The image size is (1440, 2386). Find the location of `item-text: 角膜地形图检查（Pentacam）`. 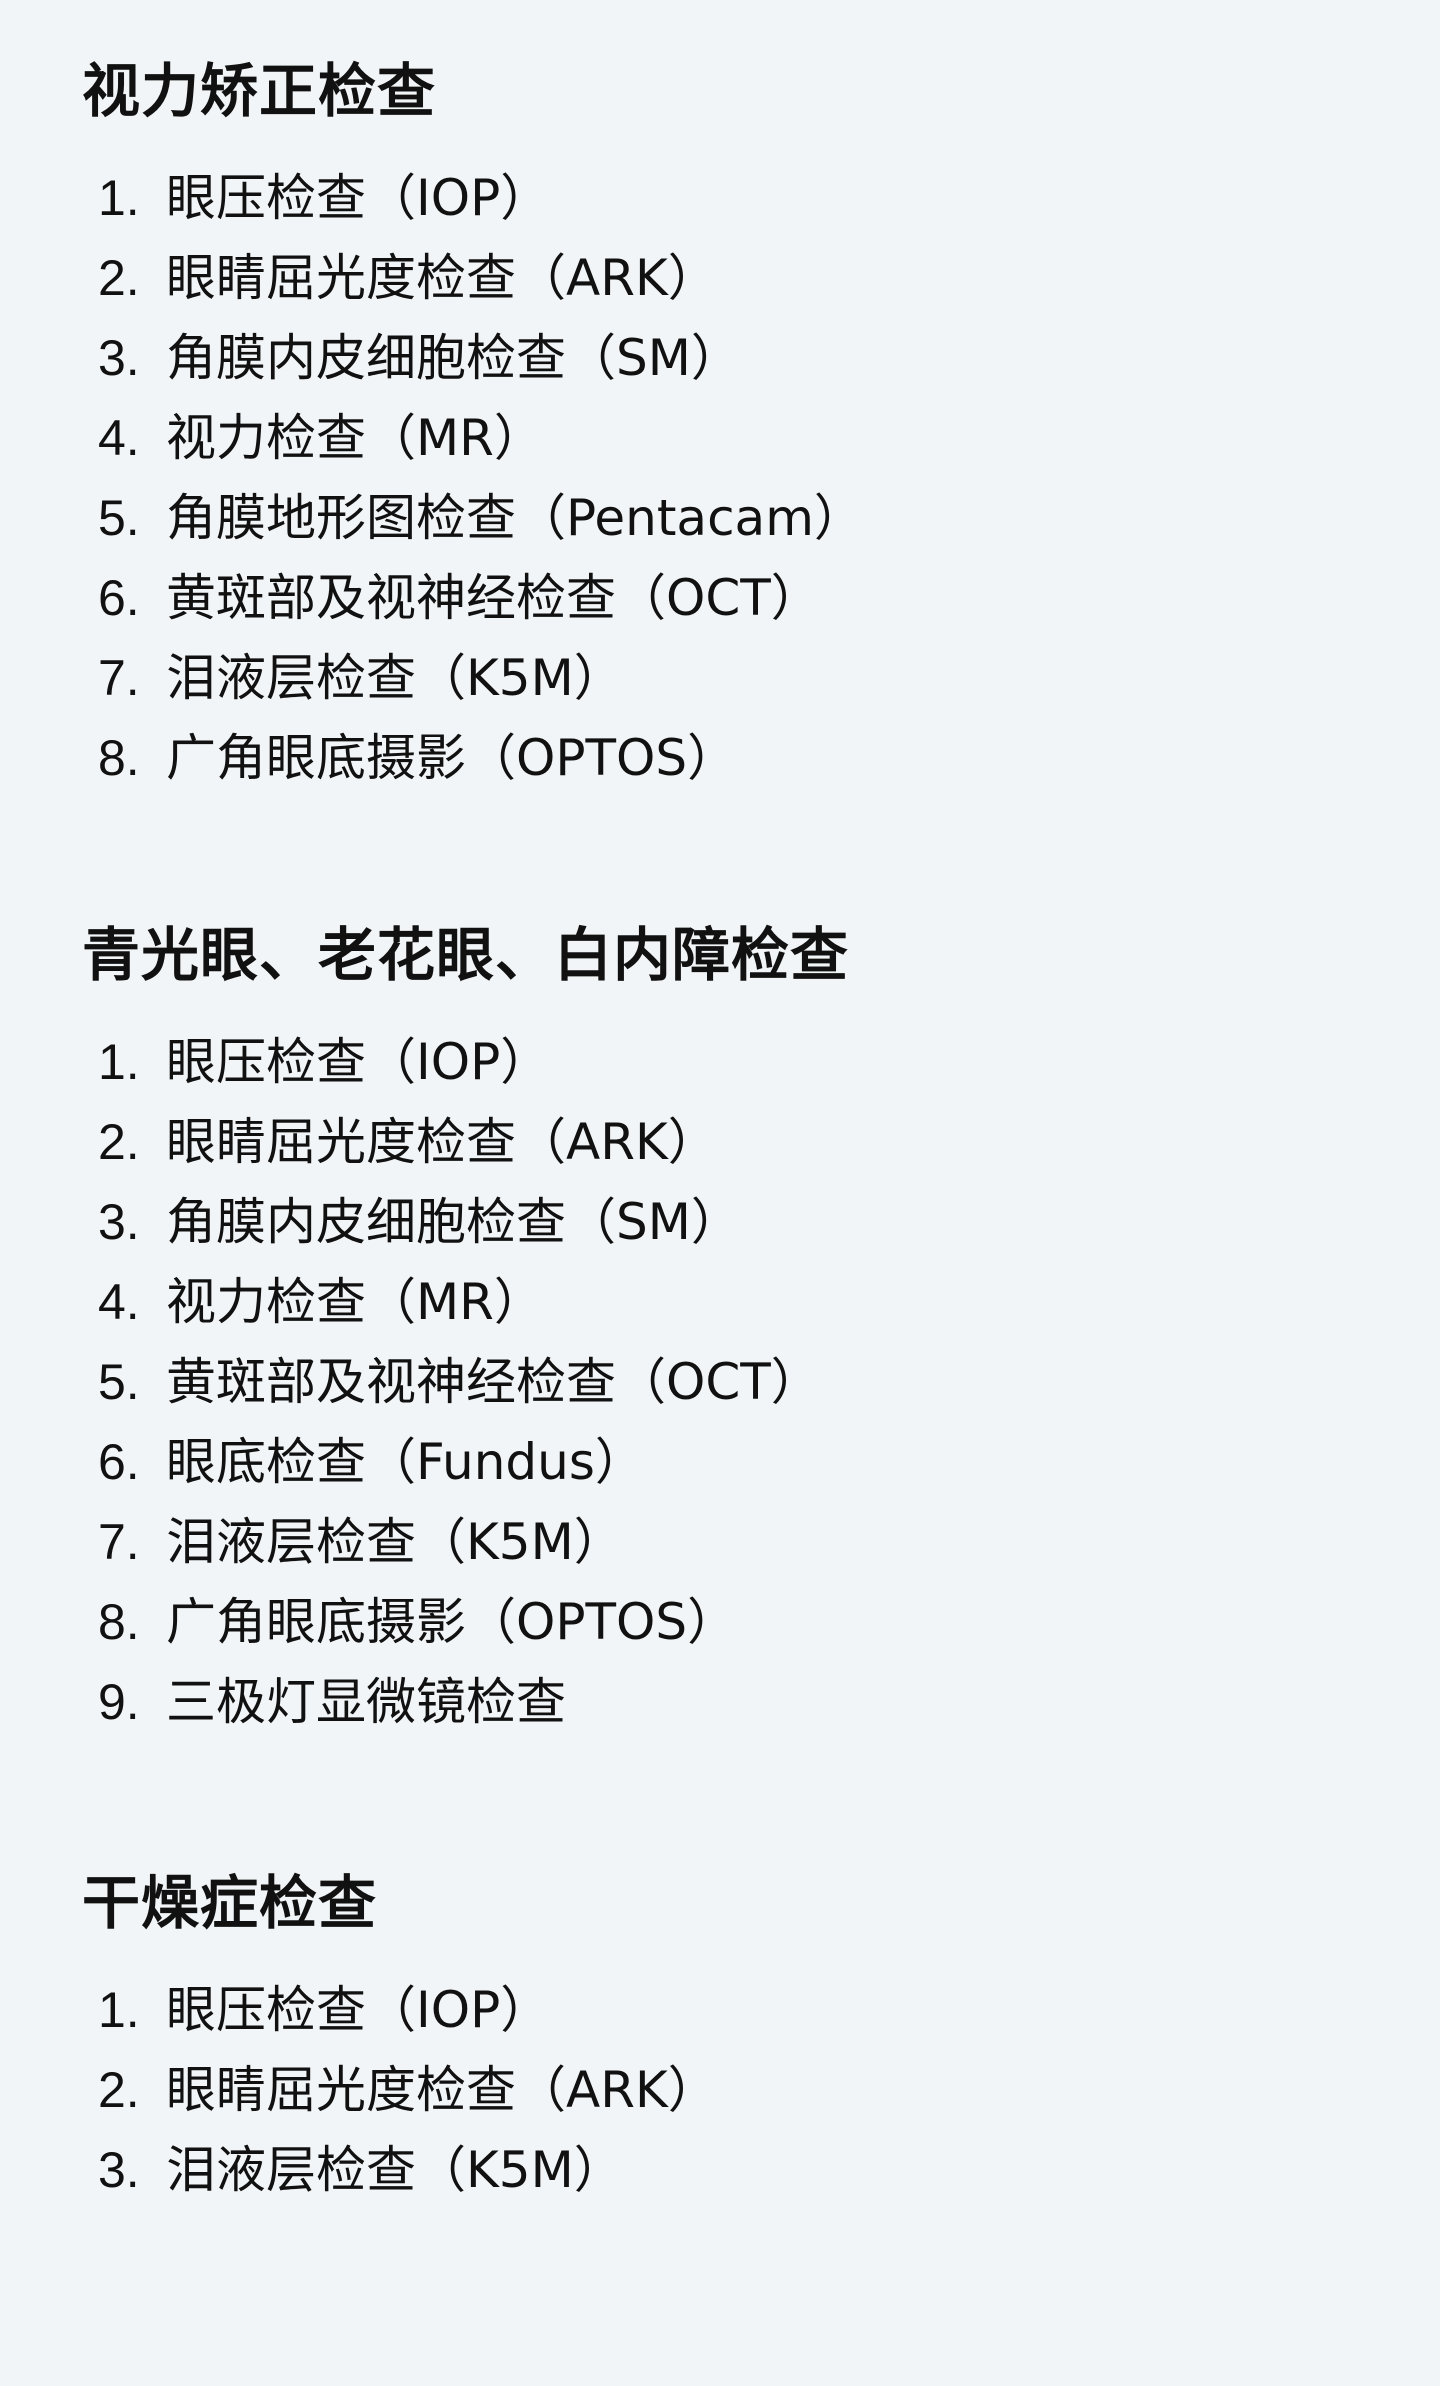

item-text: 角膜地形图检查（Pentacam） is located at coordinates (515, 518).